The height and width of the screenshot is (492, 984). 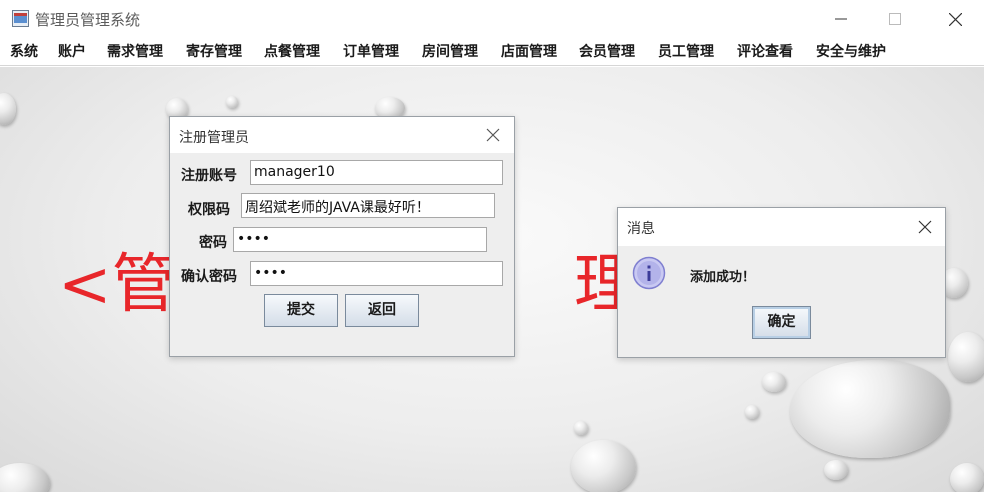 What do you see at coordinates (450, 51) in the screenshot?
I see `menu-room-management: 房间管理` at bounding box center [450, 51].